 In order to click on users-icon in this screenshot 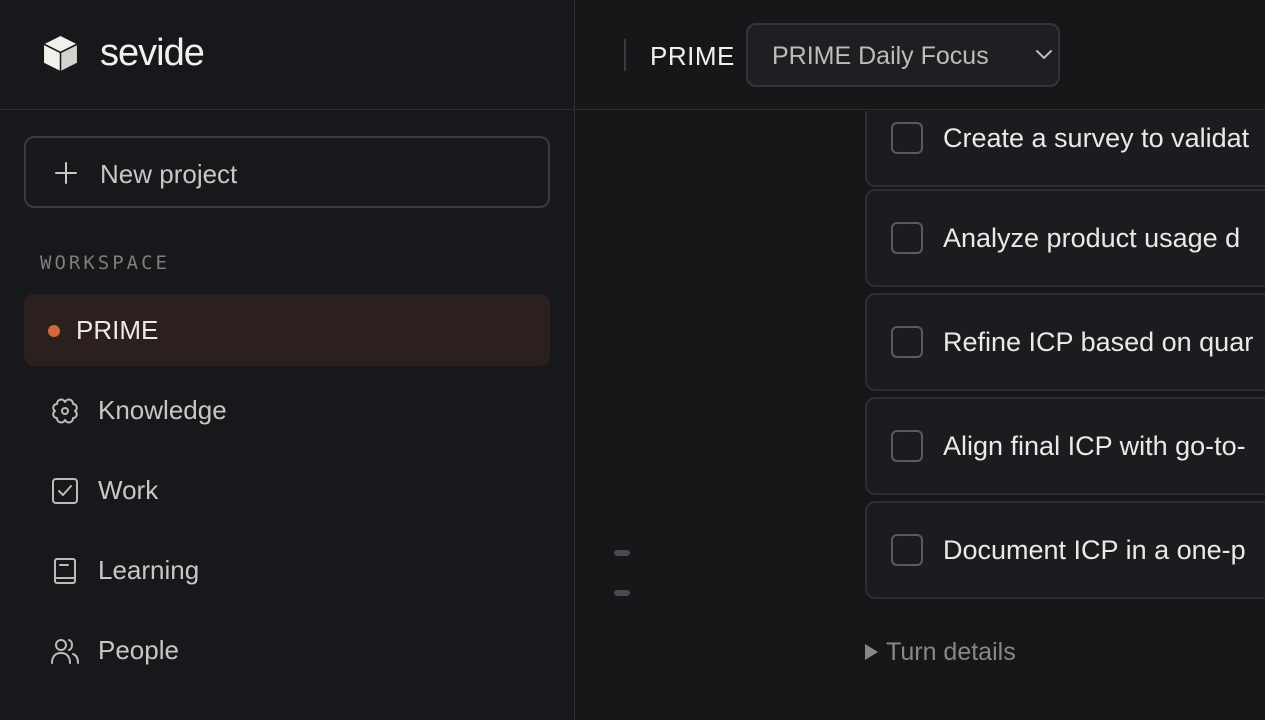, I will do `click(65, 651)`.